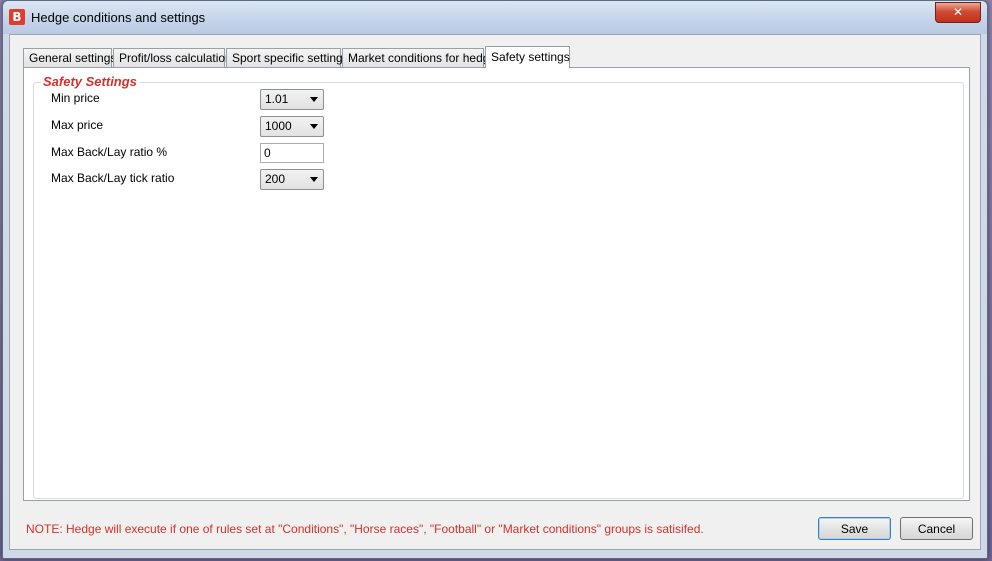 The width and height of the screenshot is (992, 561). Describe the element at coordinates (172, 57) in the screenshot. I see `tab-profit-loss-calculation: Profit/loss calculation` at that location.